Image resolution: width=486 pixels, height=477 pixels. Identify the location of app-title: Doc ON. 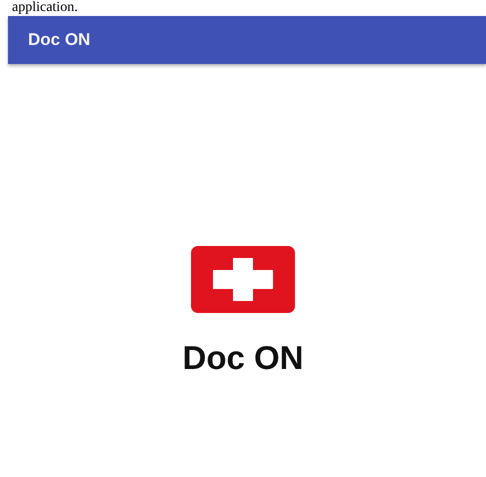
(59, 40).